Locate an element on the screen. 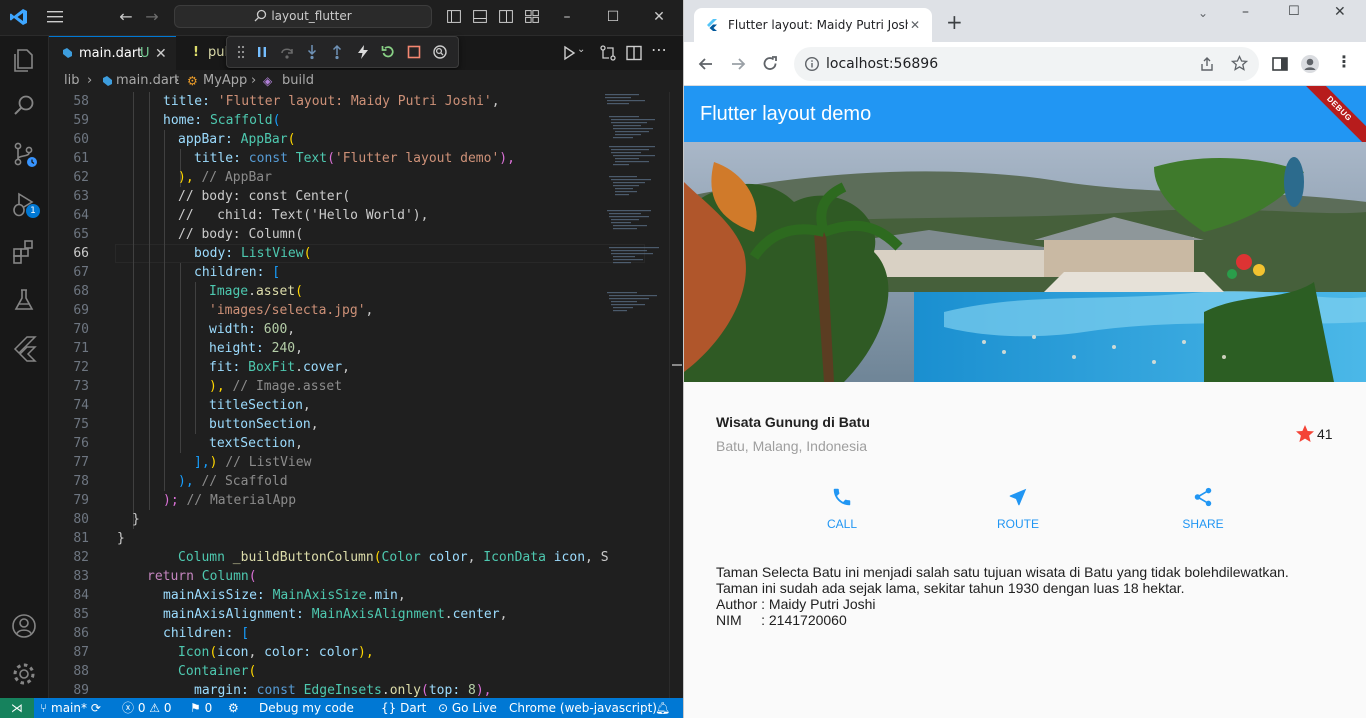  code-line: 89 margin: const EdgeInsets.only(top: 8), is located at coordinates (282, 690).